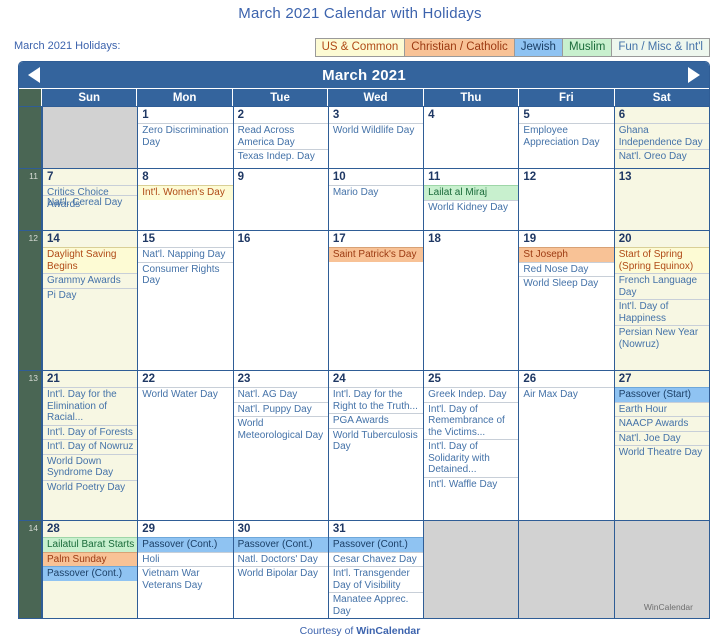 Image resolution: width=720 pixels, height=641 pixels. I want to click on event-label: Int'l. Day of Happiness, so click(661, 312).